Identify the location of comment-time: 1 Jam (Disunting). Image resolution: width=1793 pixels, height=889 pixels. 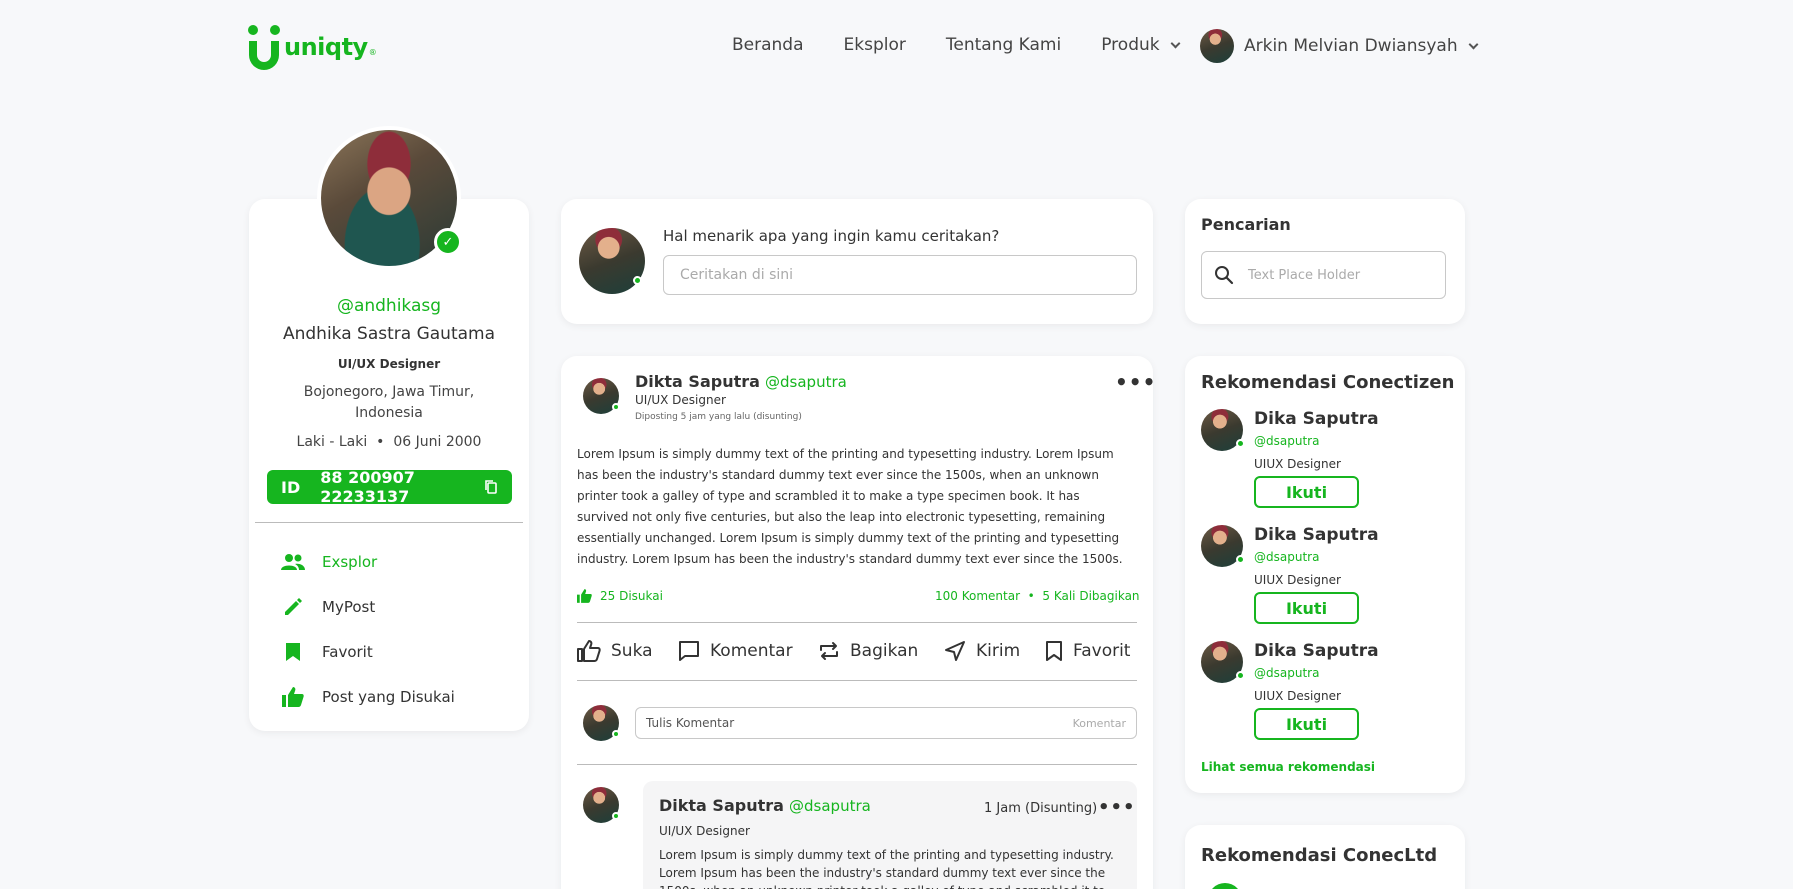
(1041, 808).